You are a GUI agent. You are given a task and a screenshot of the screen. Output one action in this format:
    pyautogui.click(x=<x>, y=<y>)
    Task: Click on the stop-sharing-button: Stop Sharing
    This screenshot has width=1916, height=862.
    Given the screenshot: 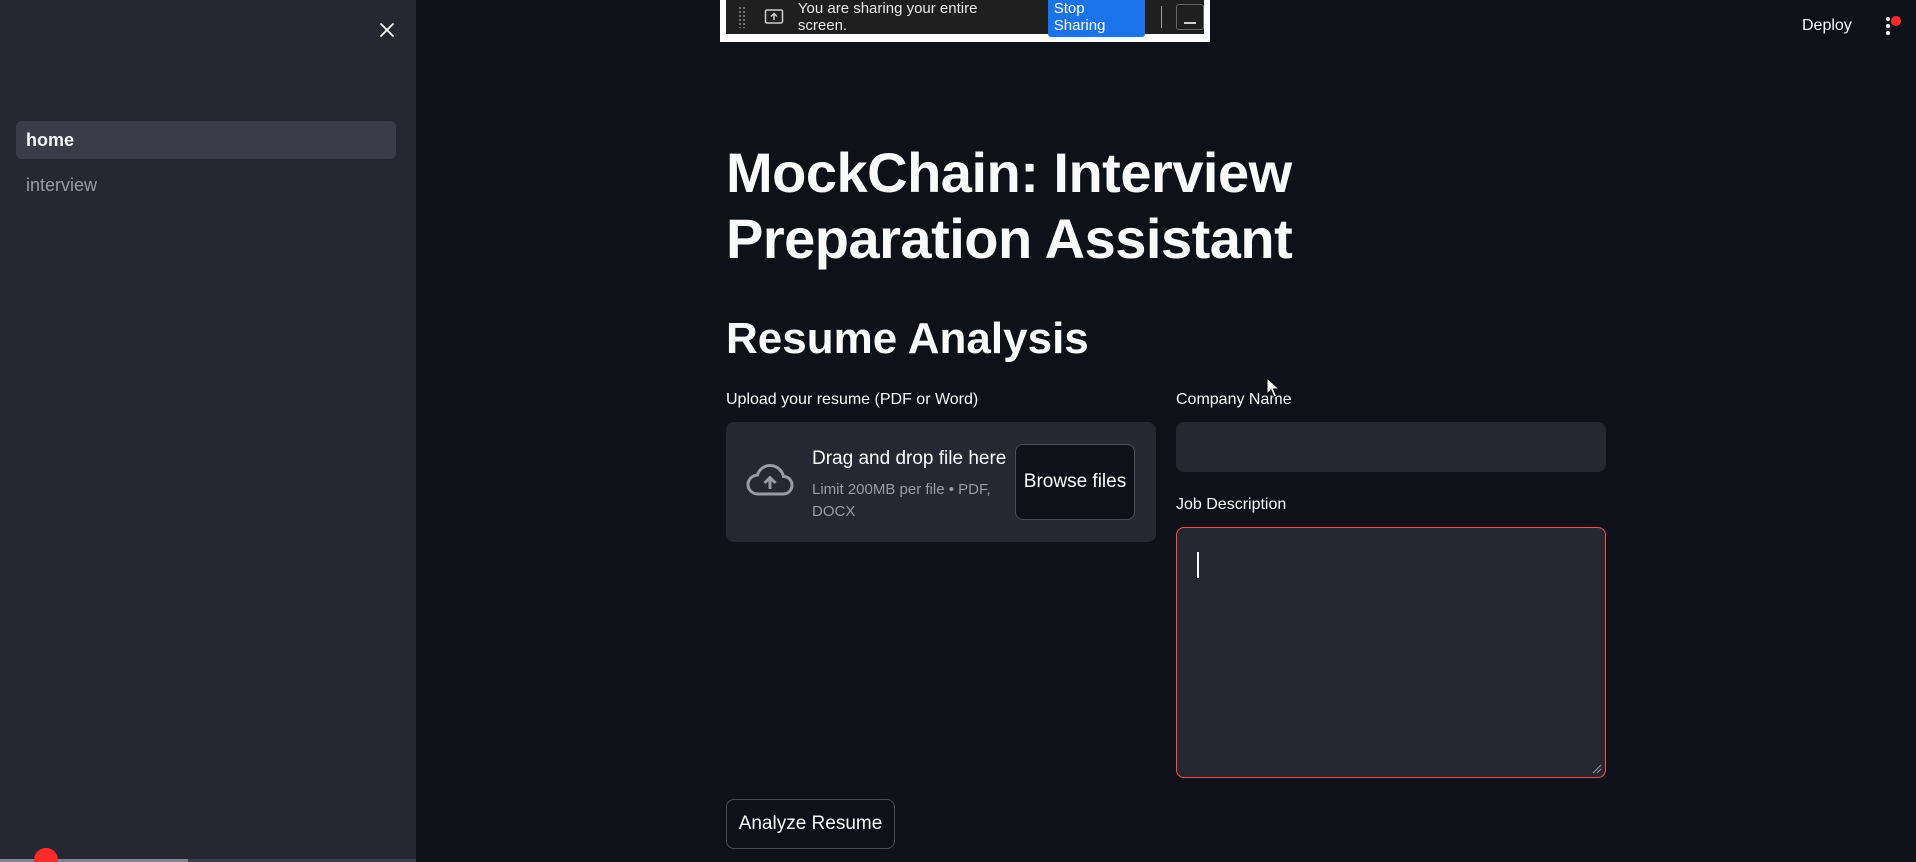 What is the action you would take?
    pyautogui.click(x=1096, y=18)
    